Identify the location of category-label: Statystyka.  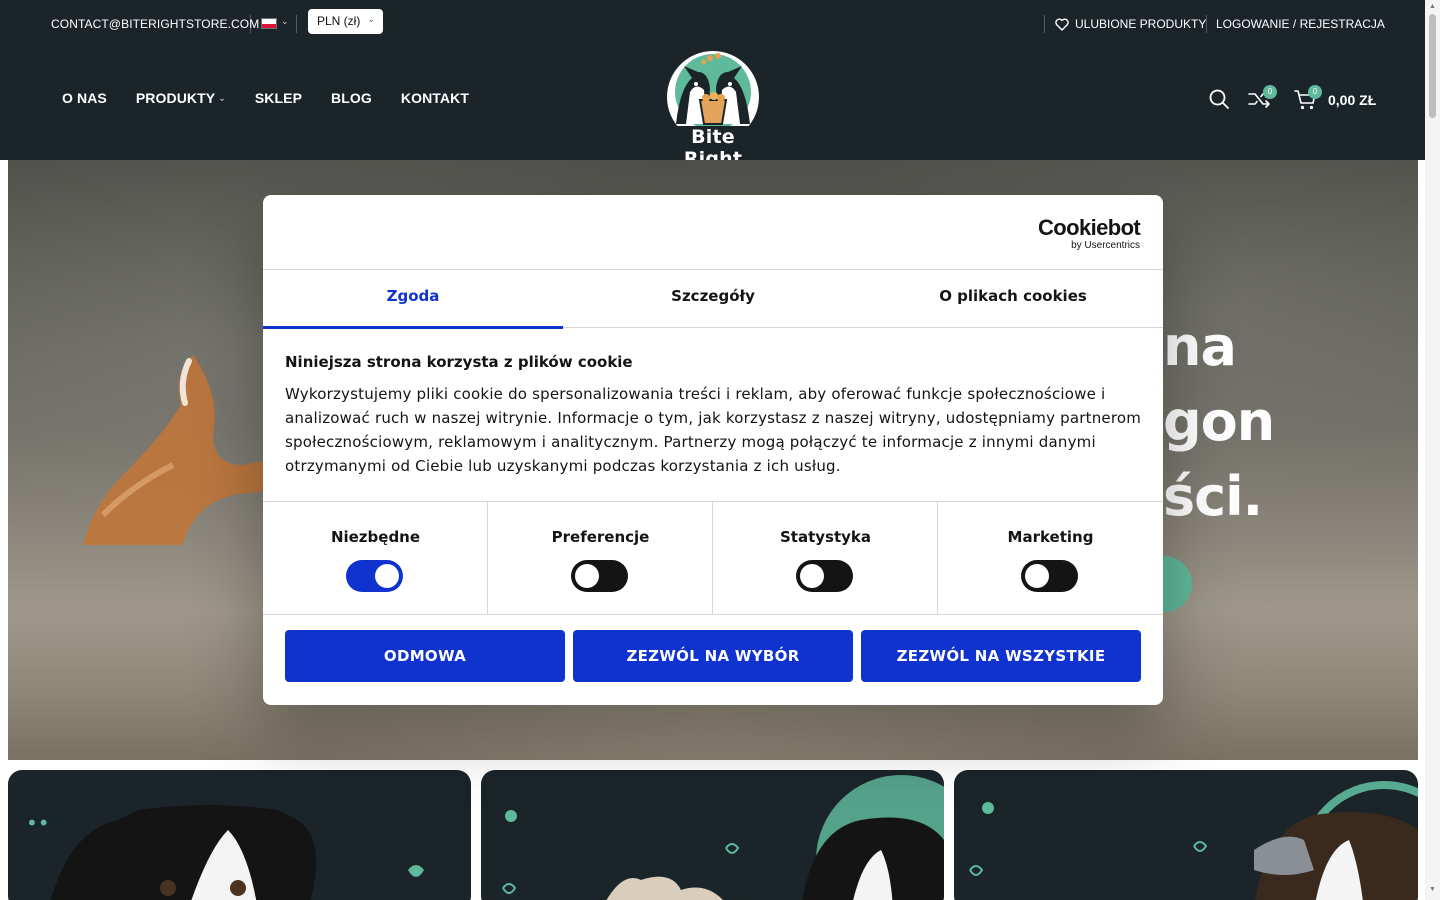
(825, 537).